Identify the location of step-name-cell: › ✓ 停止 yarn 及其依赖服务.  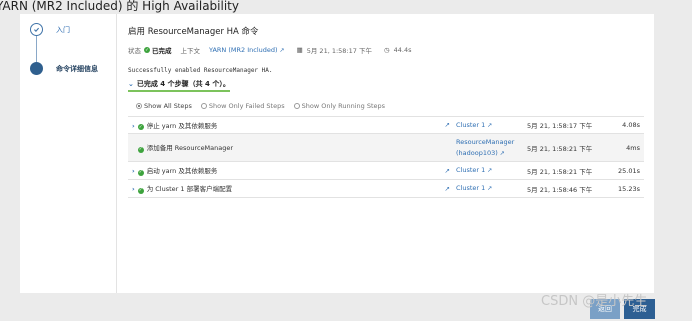
(282, 125).